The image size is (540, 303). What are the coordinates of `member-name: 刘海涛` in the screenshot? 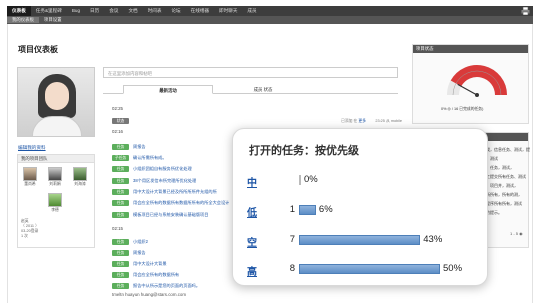 It's located at (80, 184).